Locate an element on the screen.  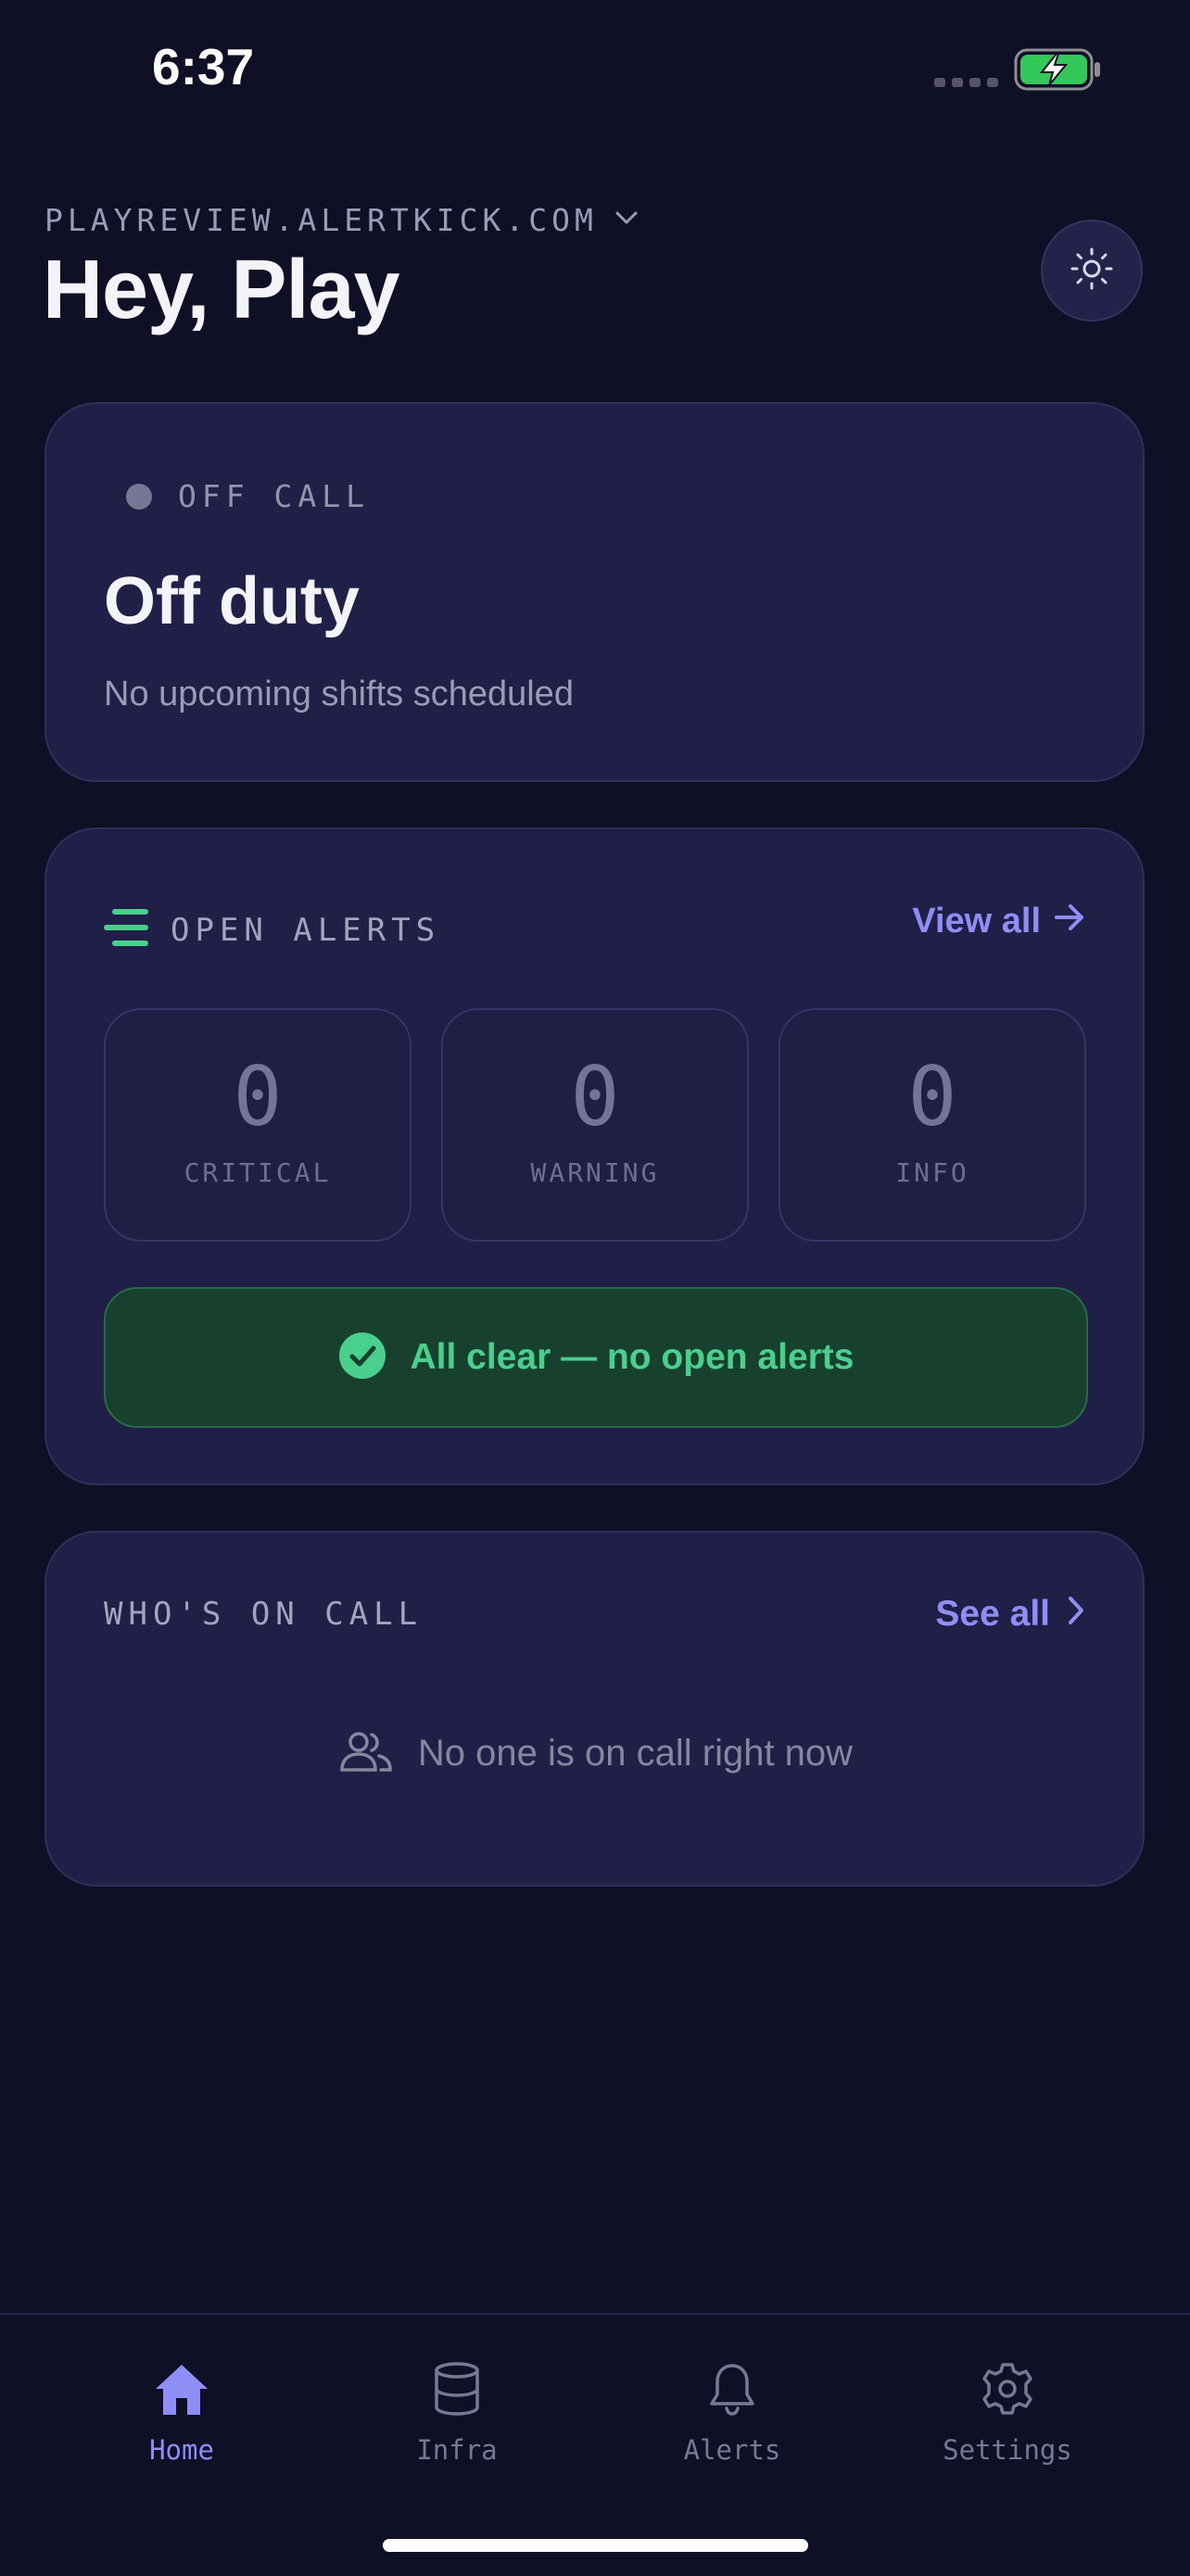
critical-label: CRITICAL is located at coordinates (258, 1172).